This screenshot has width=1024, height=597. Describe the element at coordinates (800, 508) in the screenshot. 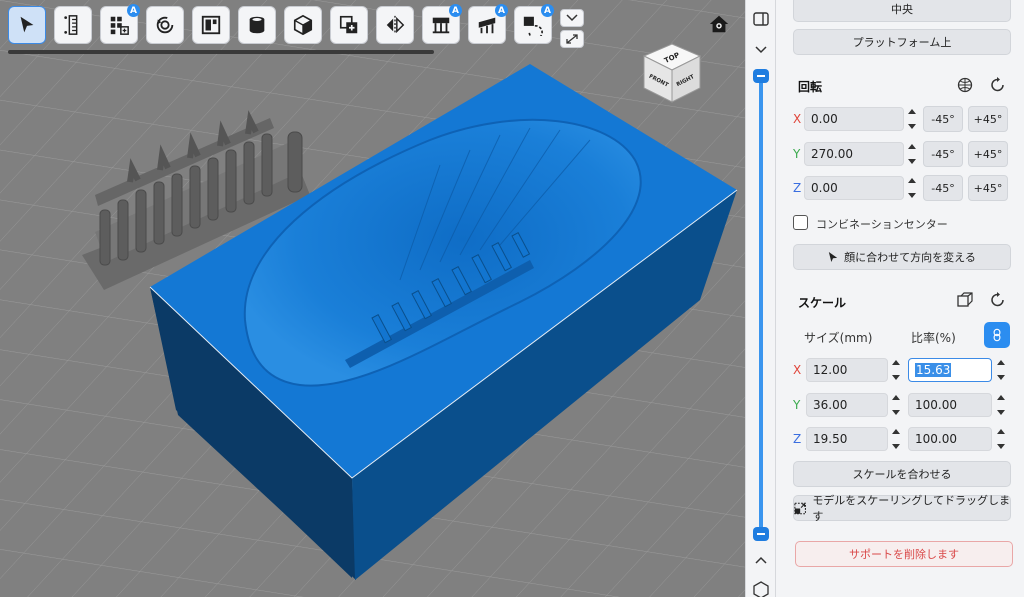

I see `drag-scale-icon` at that location.